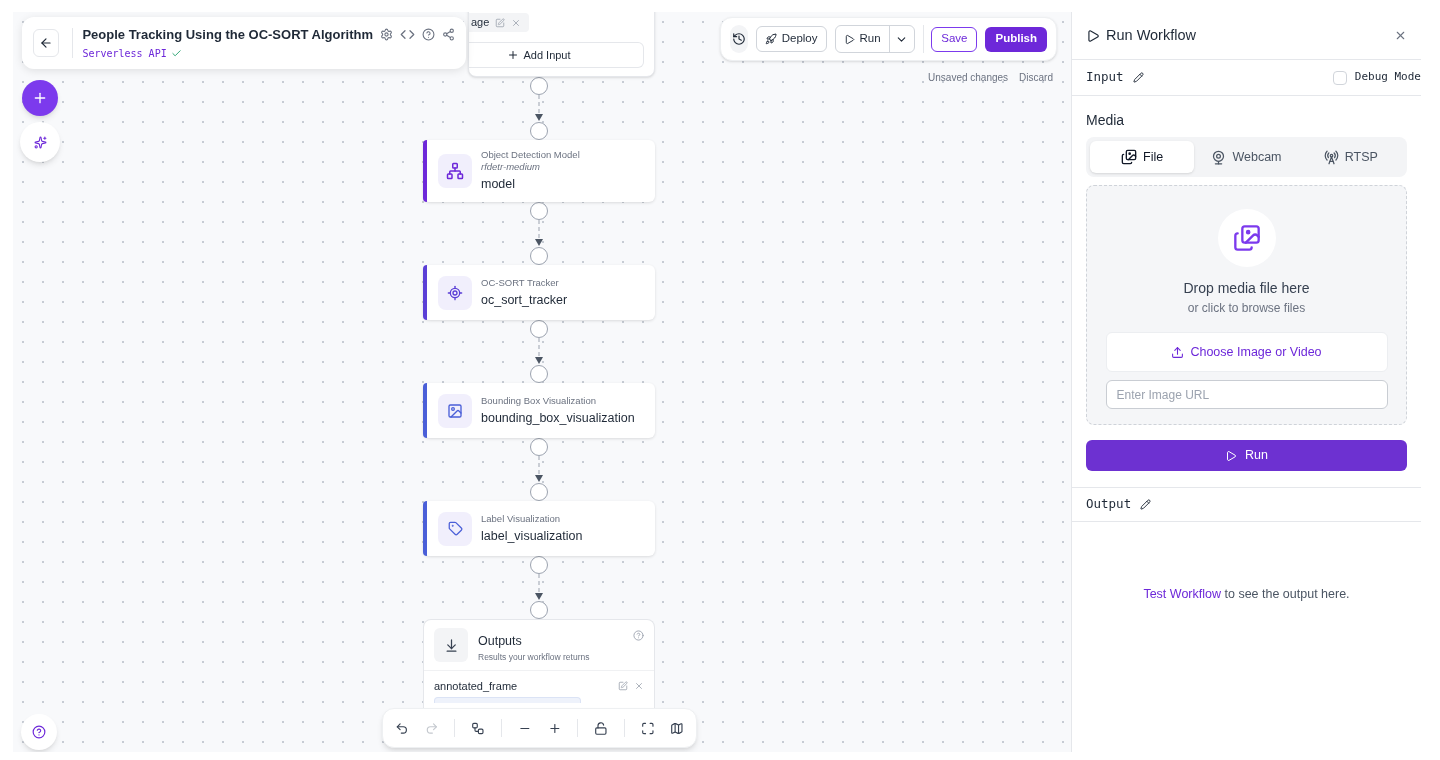 The height and width of the screenshot is (760, 1440). What do you see at coordinates (500, 641) in the screenshot?
I see `outputs-title: Outputs` at bounding box center [500, 641].